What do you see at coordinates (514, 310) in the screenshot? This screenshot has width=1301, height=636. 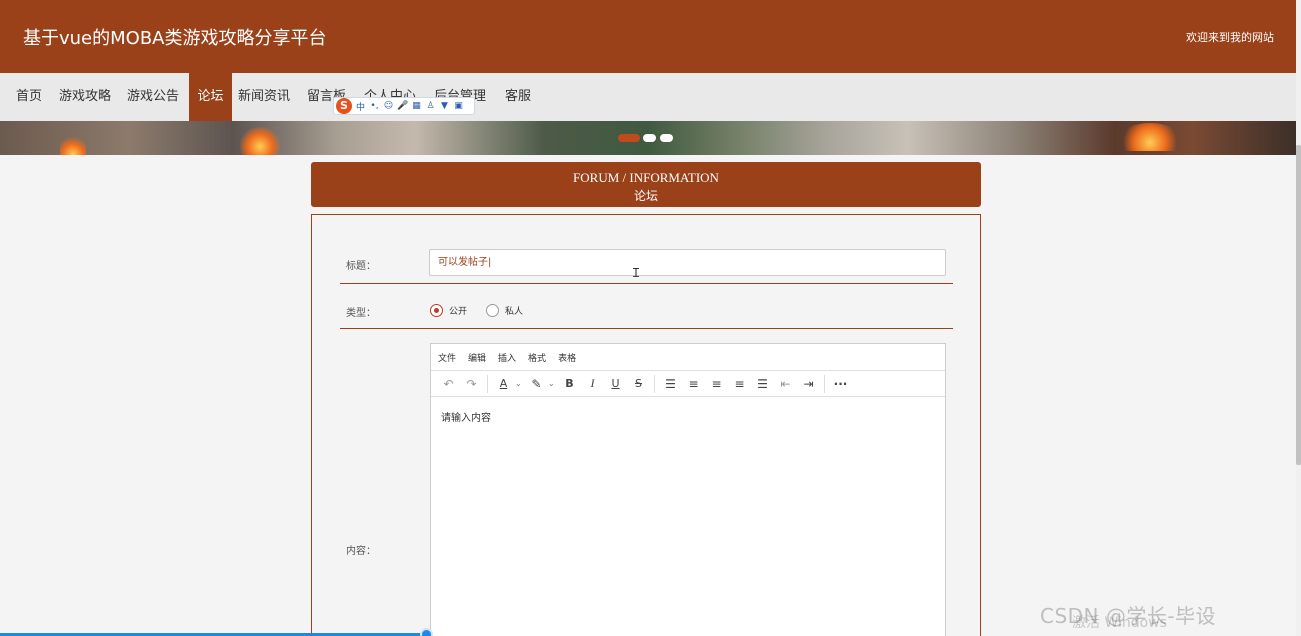 I see `radio-private-label: 私人` at bounding box center [514, 310].